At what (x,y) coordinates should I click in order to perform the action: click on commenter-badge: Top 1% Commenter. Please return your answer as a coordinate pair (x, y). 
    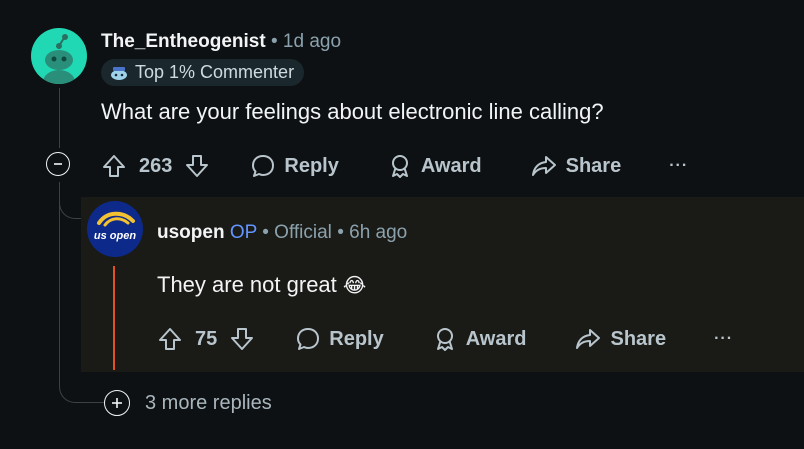
    Looking at the image, I should click on (203, 72).